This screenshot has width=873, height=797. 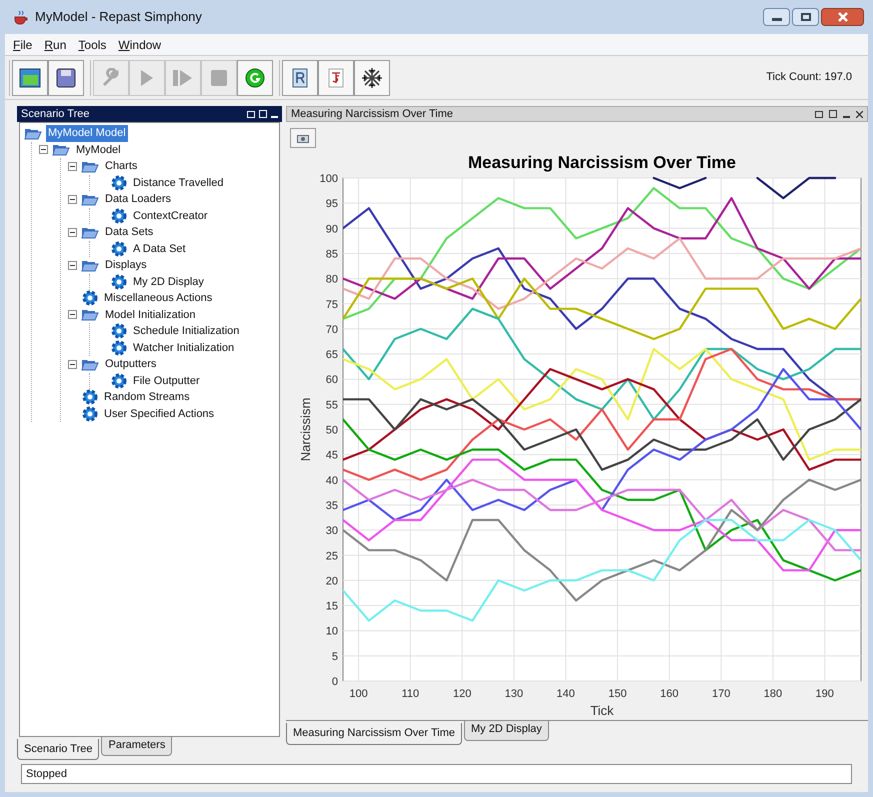 What do you see at coordinates (332, 380) in the screenshot?
I see `y-tick-label: 60` at bounding box center [332, 380].